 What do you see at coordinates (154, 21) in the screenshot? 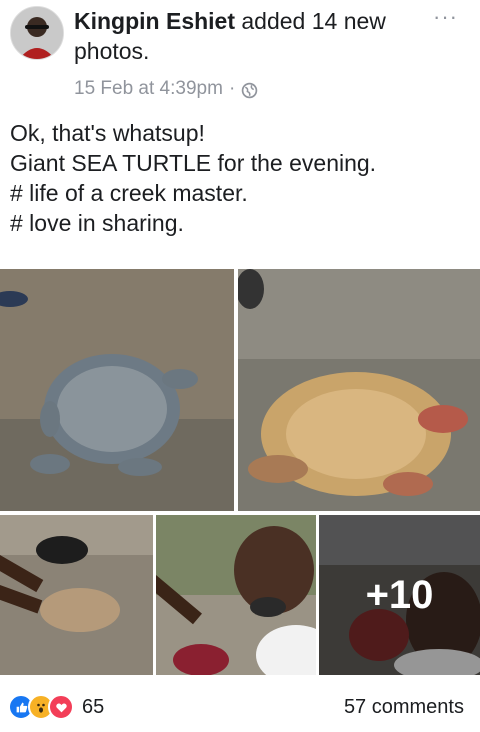
I see `author-name: Kingpin Eshiet` at bounding box center [154, 21].